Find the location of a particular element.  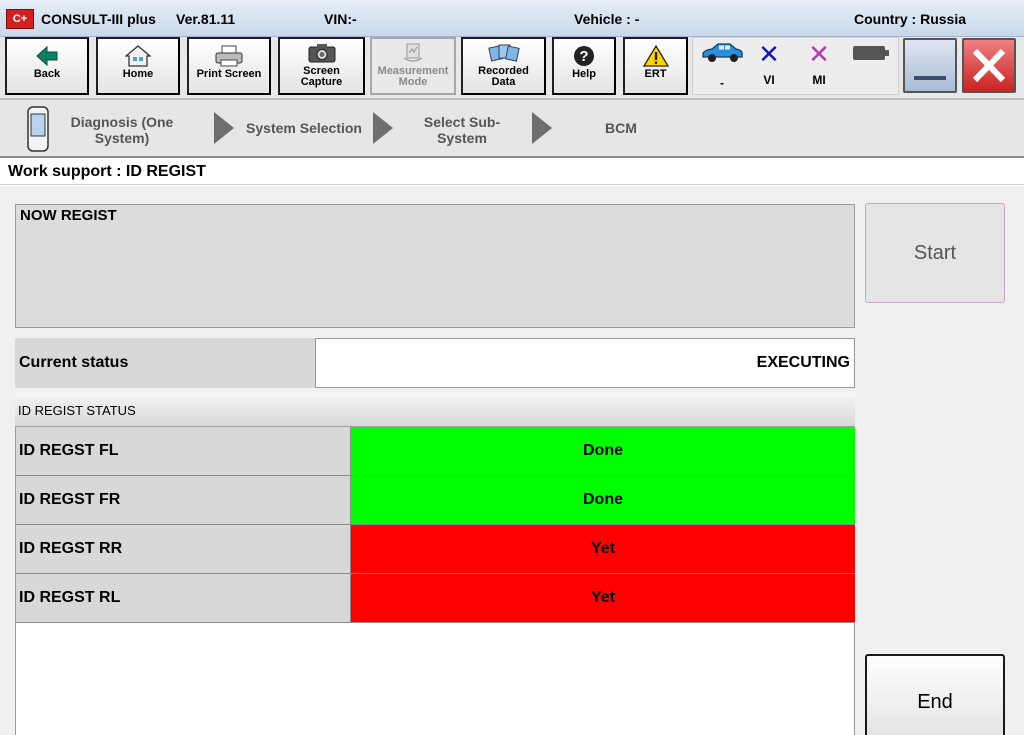

vi-status: ✕ VI is located at coordinates (769, 63).